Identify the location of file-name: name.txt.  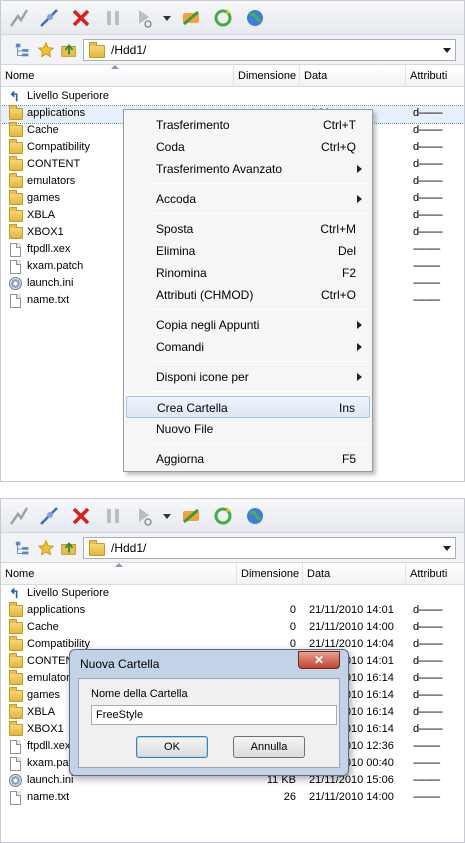
(48, 797).